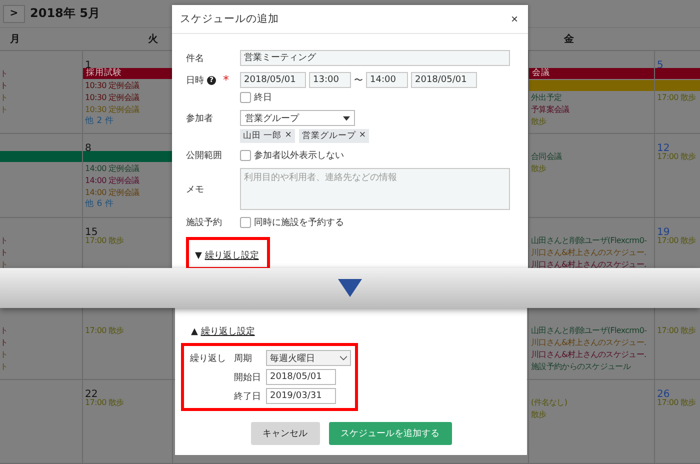  What do you see at coordinates (226, 80) in the screenshot?
I see `required-mark: *` at bounding box center [226, 80].